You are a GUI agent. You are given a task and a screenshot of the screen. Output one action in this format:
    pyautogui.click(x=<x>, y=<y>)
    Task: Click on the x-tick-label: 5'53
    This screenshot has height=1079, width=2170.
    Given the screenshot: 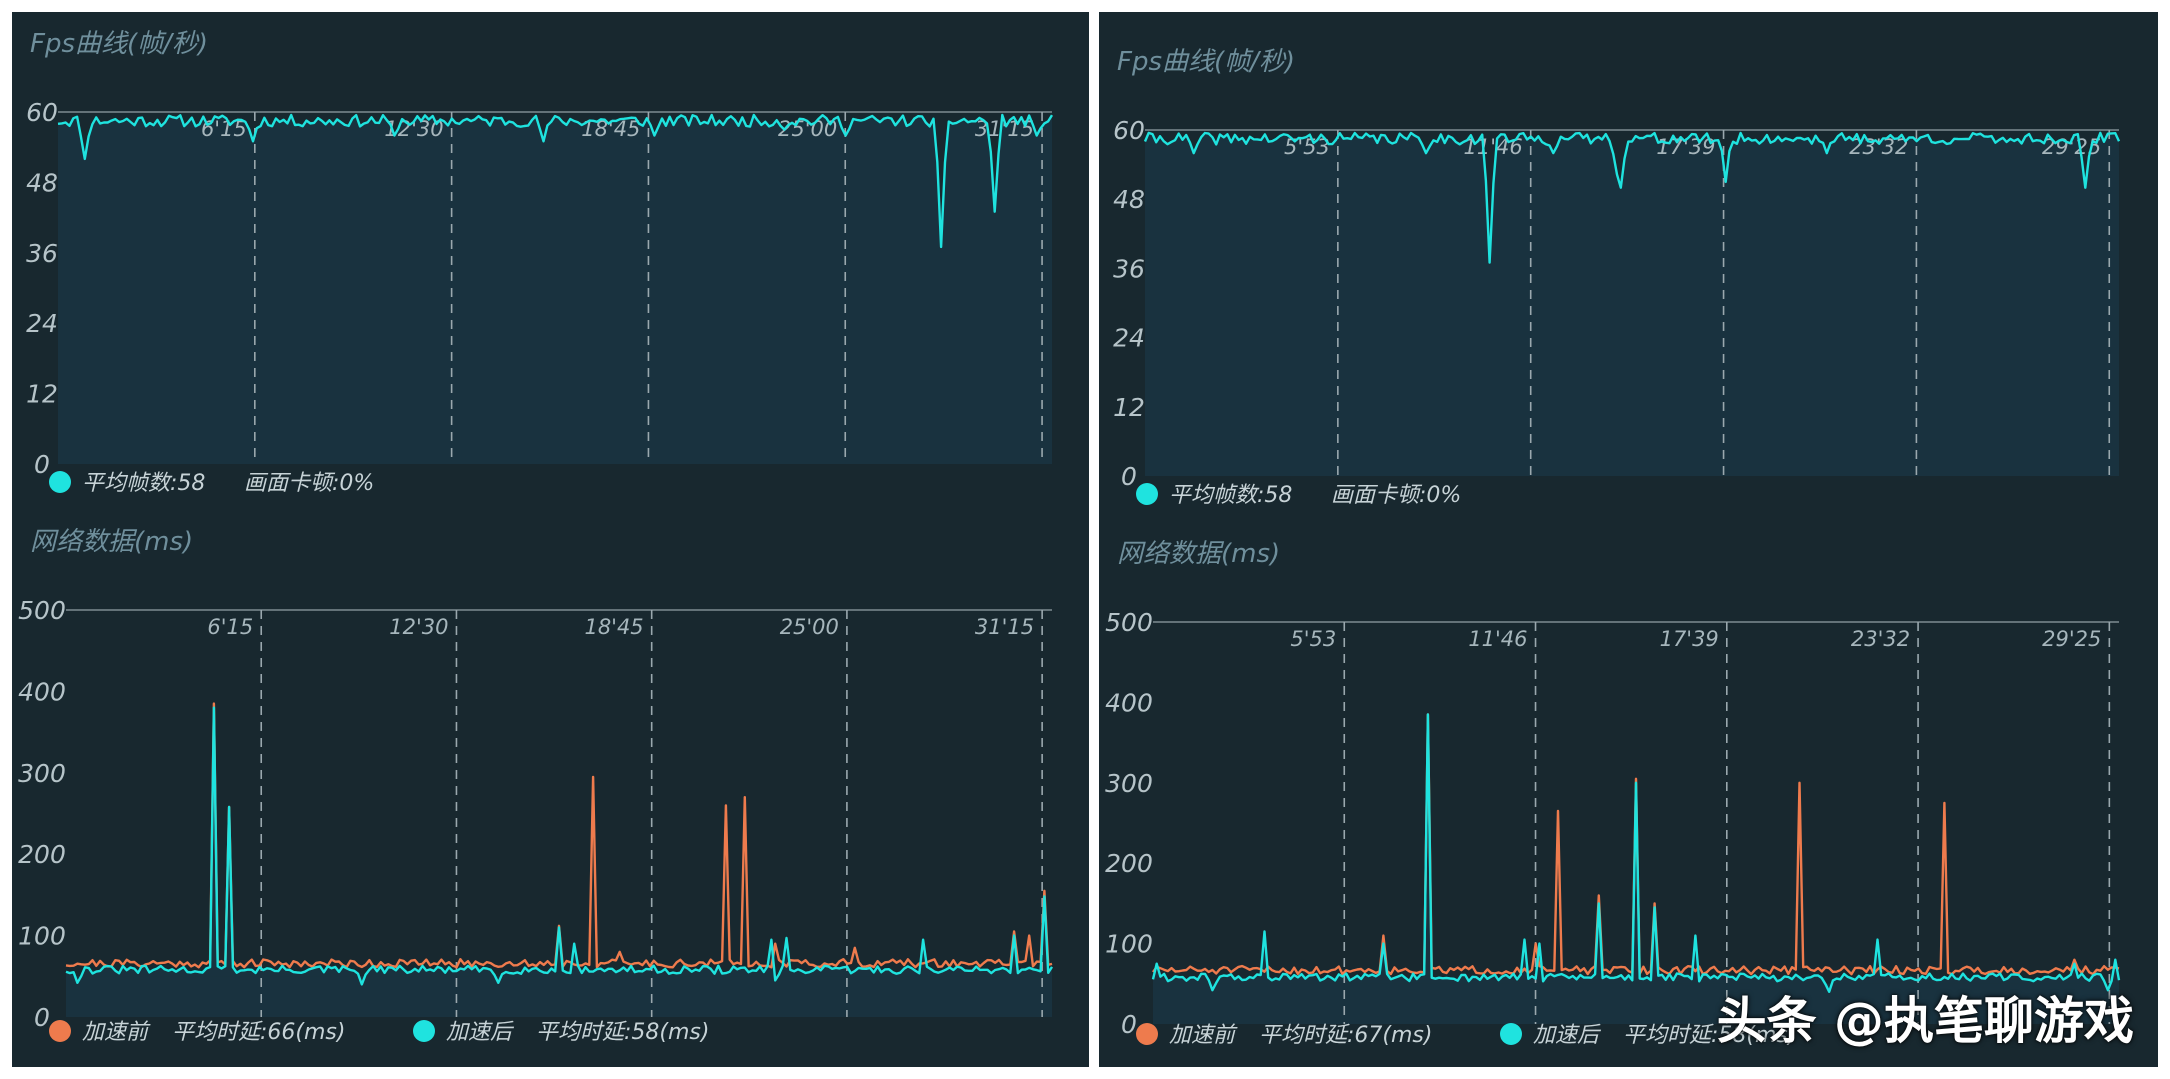 What is the action you would take?
    pyautogui.click(x=1313, y=639)
    